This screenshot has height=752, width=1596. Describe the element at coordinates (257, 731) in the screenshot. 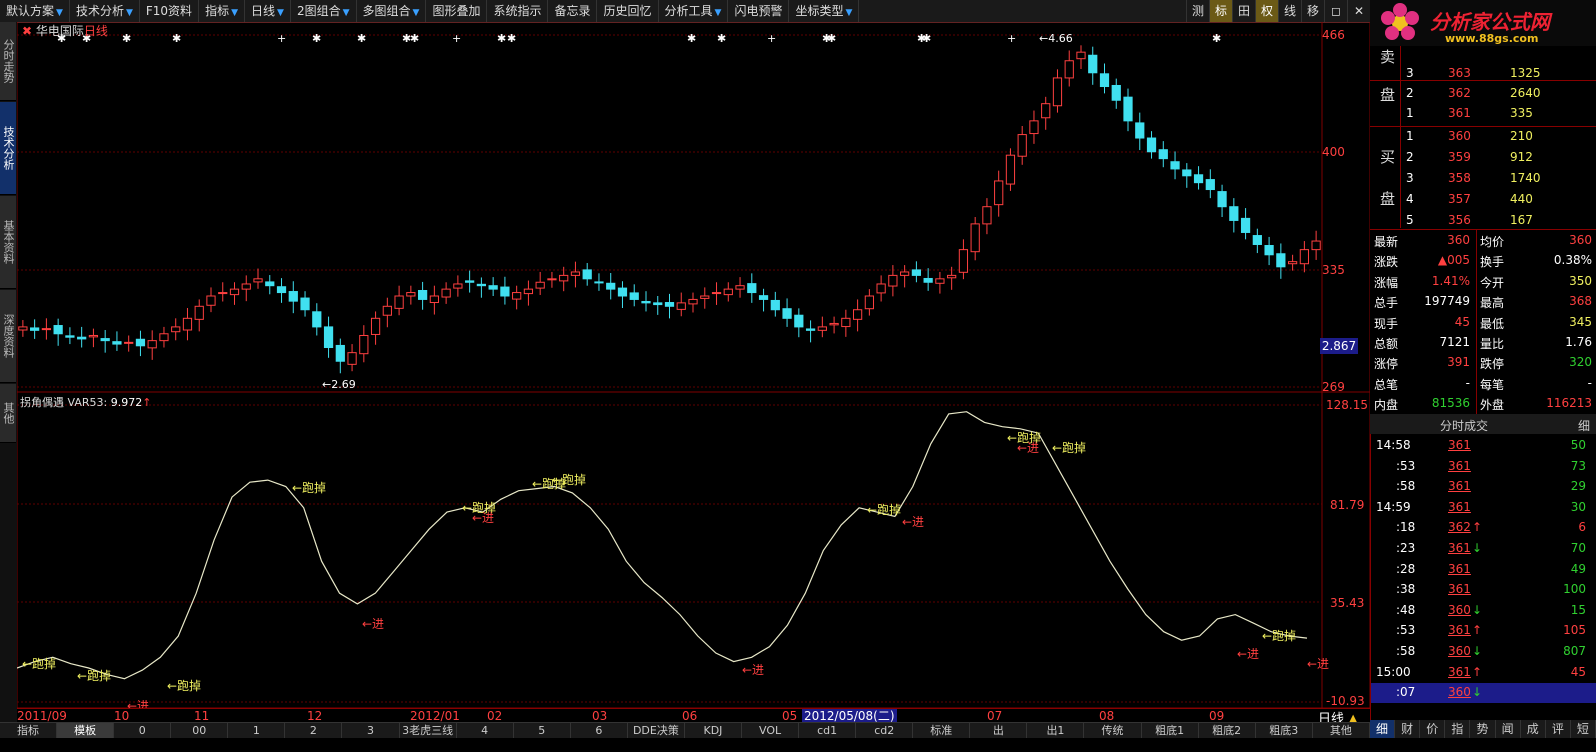

I see `bottom-tab-4: 1` at that location.